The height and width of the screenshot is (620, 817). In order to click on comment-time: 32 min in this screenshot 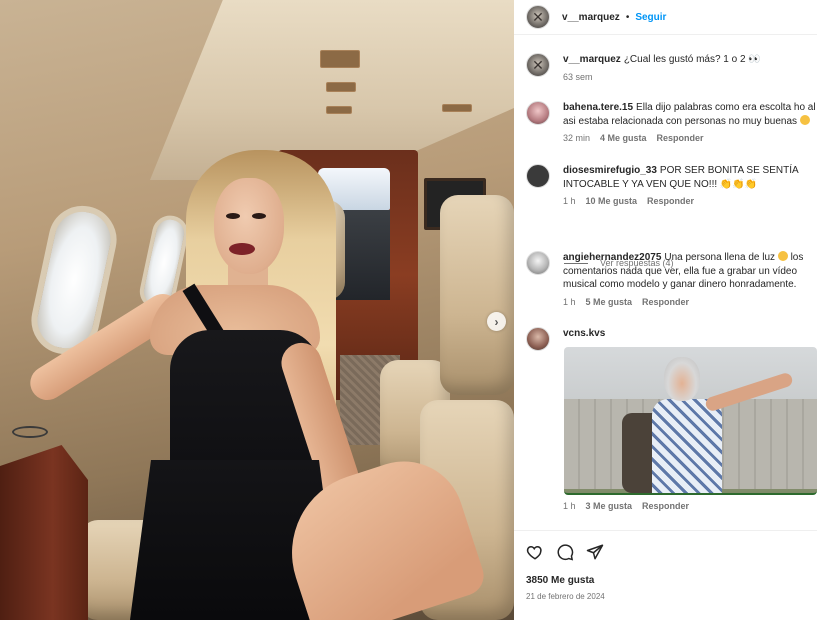, I will do `click(576, 138)`.